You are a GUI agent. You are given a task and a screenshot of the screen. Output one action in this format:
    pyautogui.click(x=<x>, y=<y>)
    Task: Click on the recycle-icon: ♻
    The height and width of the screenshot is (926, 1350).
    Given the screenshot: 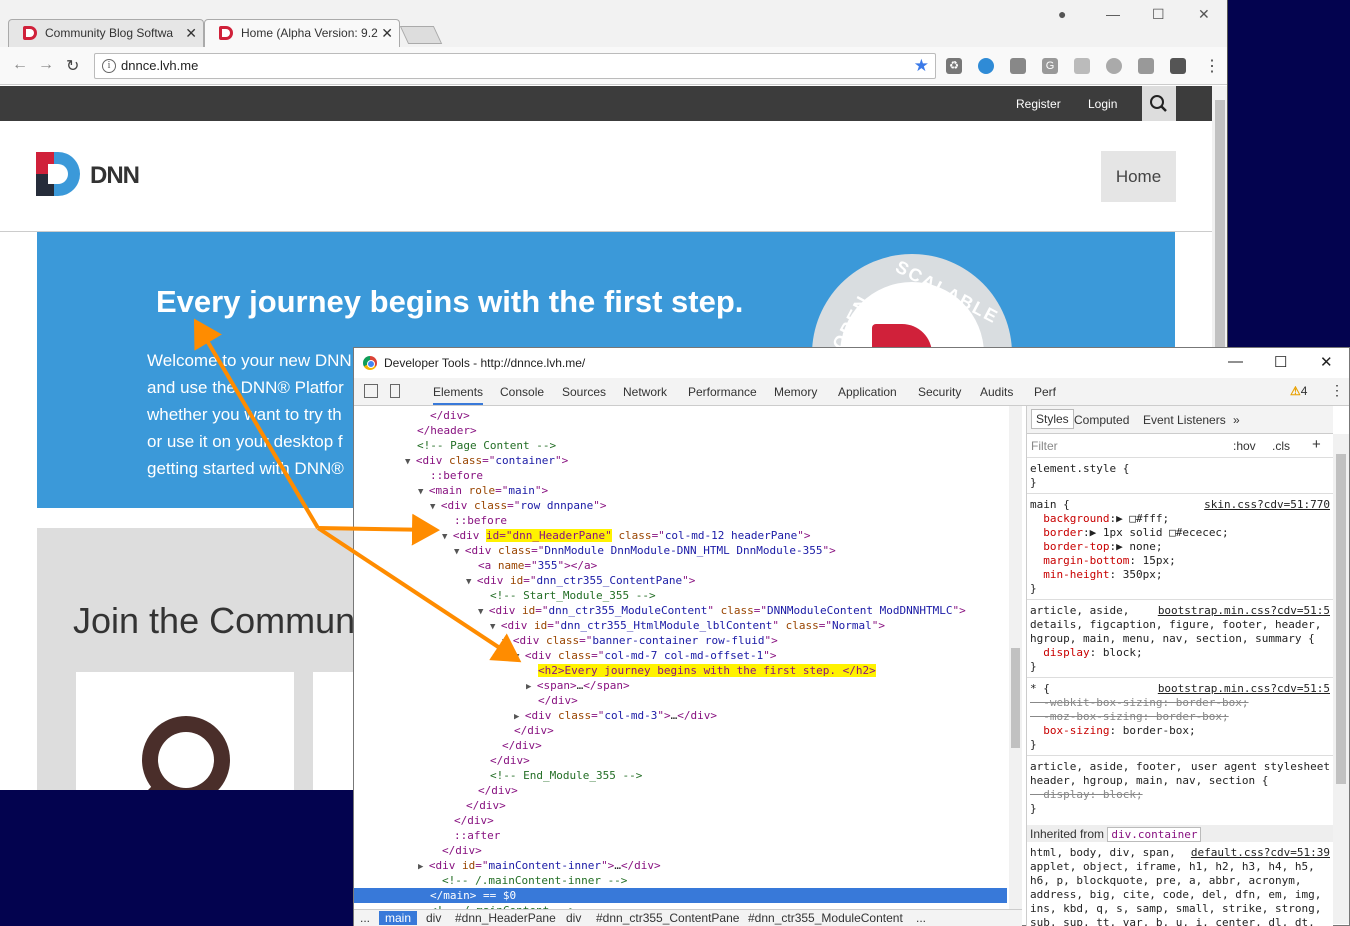 What is the action you would take?
    pyautogui.click(x=954, y=66)
    